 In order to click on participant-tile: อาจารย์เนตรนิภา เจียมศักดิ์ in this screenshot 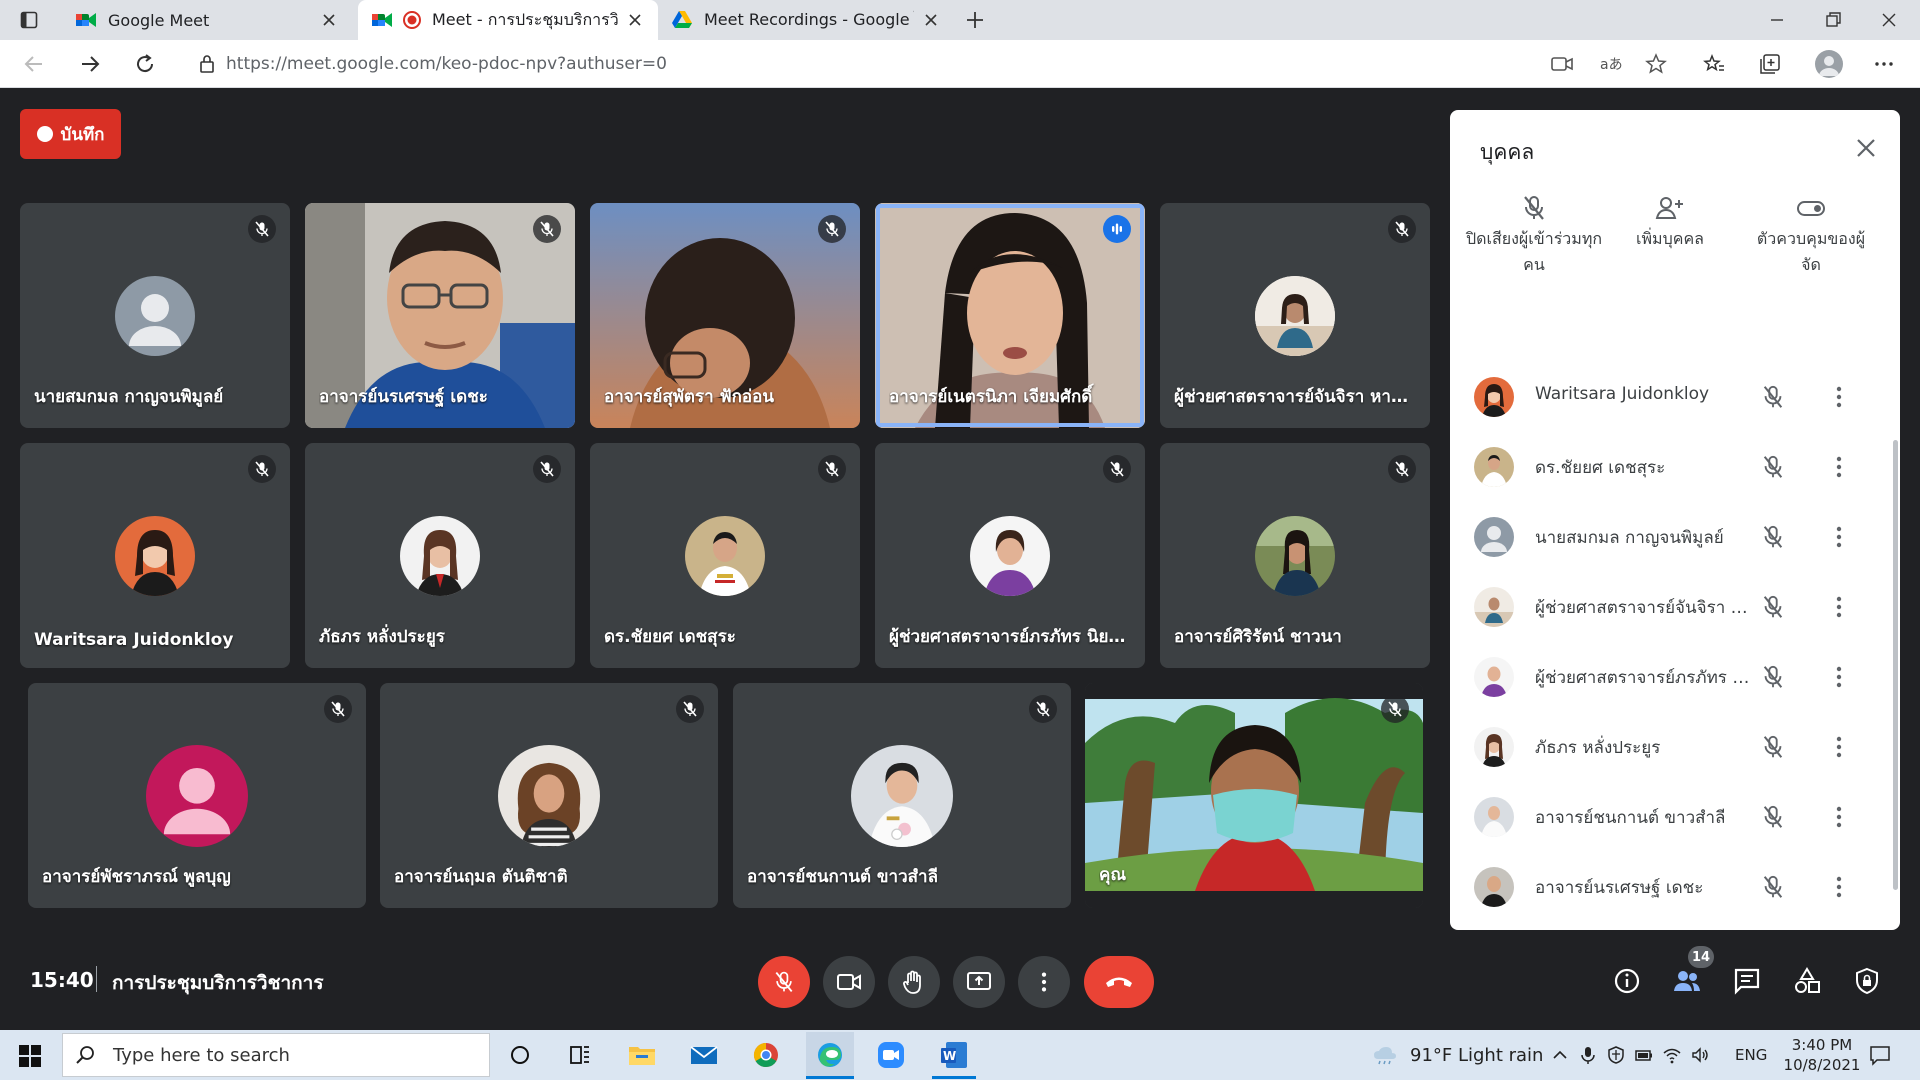, I will do `click(1010, 315)`.